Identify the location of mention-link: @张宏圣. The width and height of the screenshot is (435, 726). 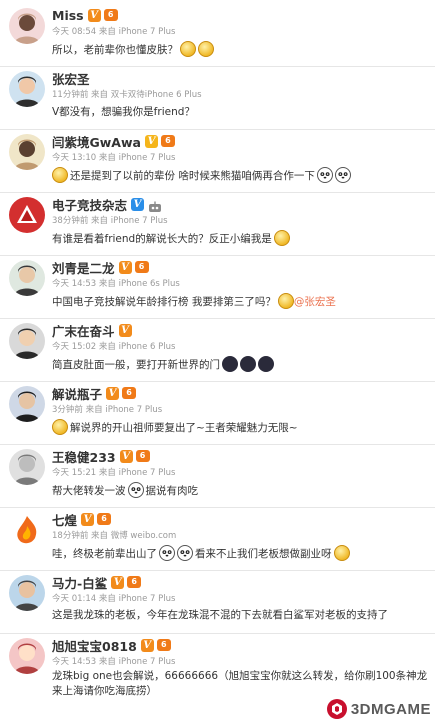
(315, 301).